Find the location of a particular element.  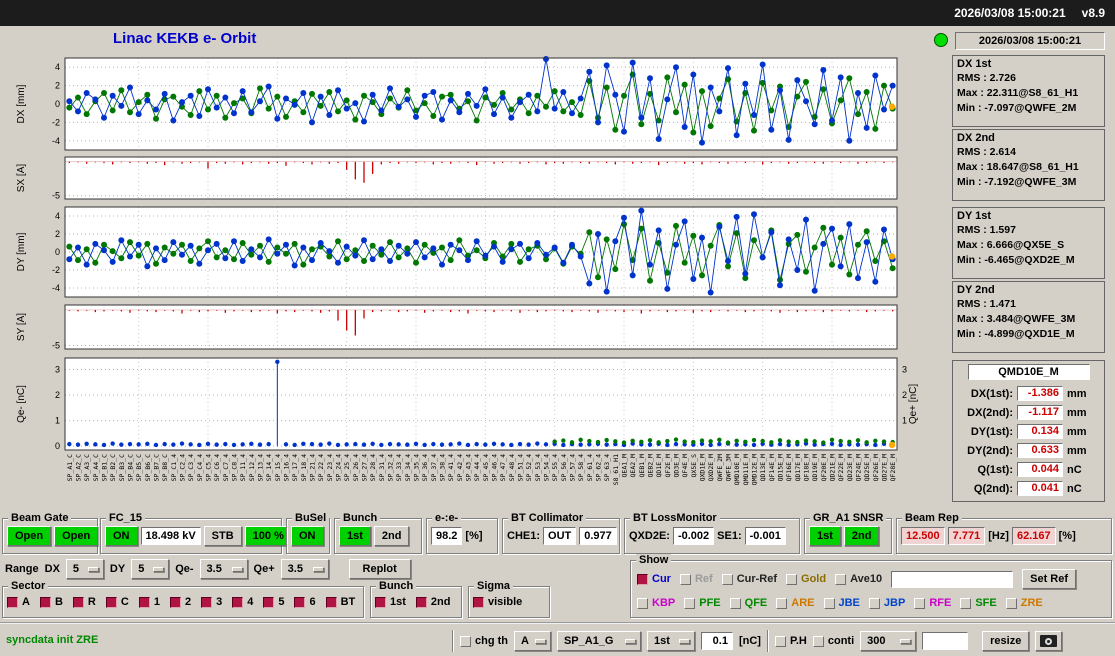

set-ref-button: Set Ref is located at coordinates (1049, 579).